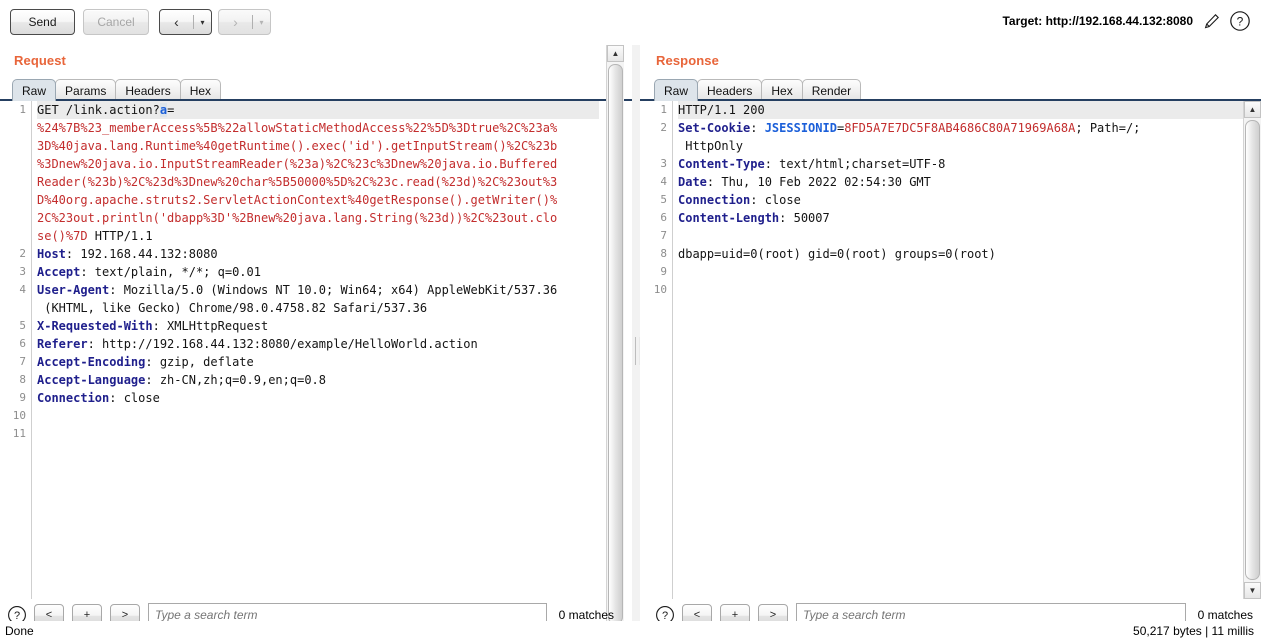  I want to click on send-button-label: Send, so click(42, 22).